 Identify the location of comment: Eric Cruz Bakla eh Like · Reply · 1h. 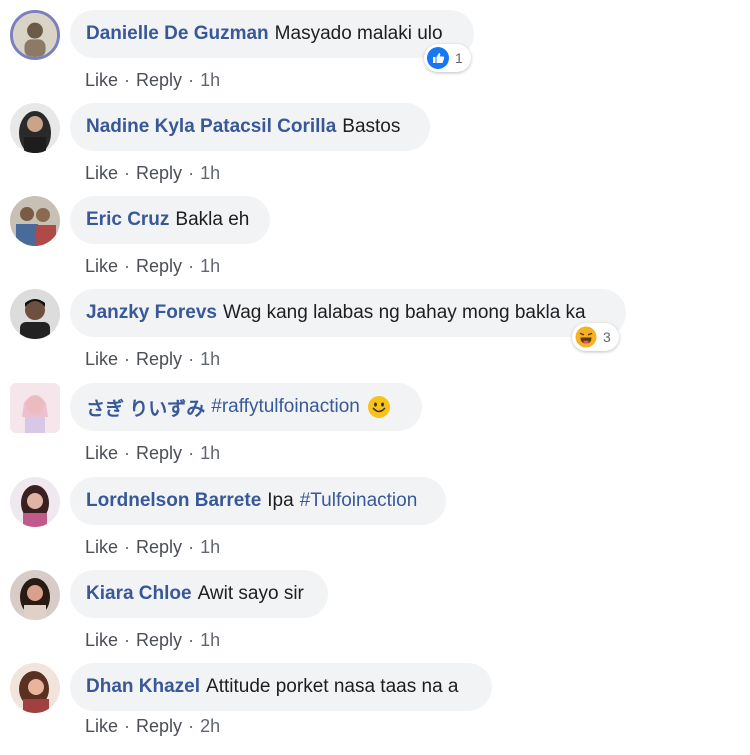
(375, 242).